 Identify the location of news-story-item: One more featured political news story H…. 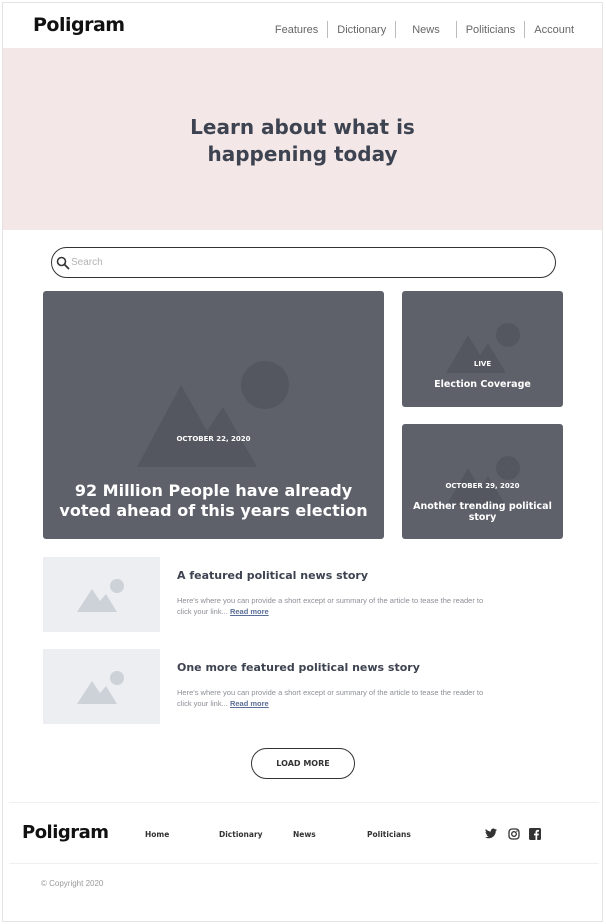
(263, 686).